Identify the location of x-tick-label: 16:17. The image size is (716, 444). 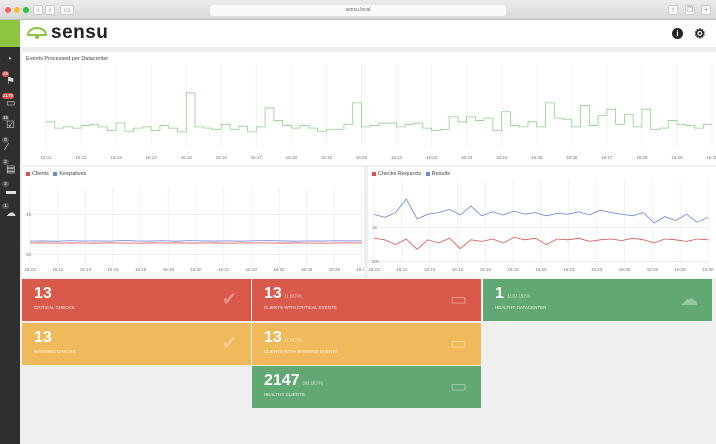
(257, 157).